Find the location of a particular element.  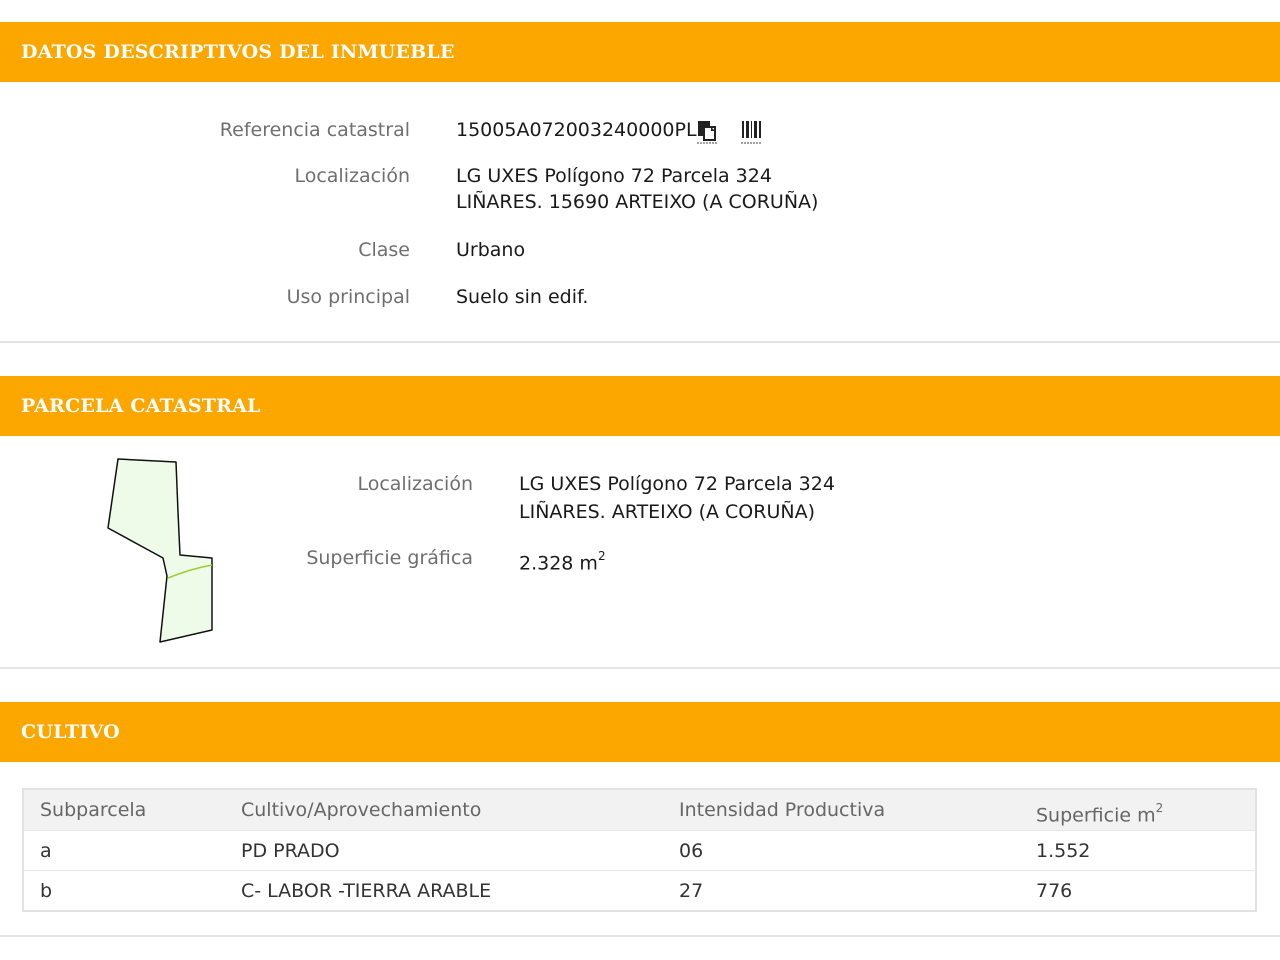

header-subparcela: Subparcela is located at coordinates (93, 810).